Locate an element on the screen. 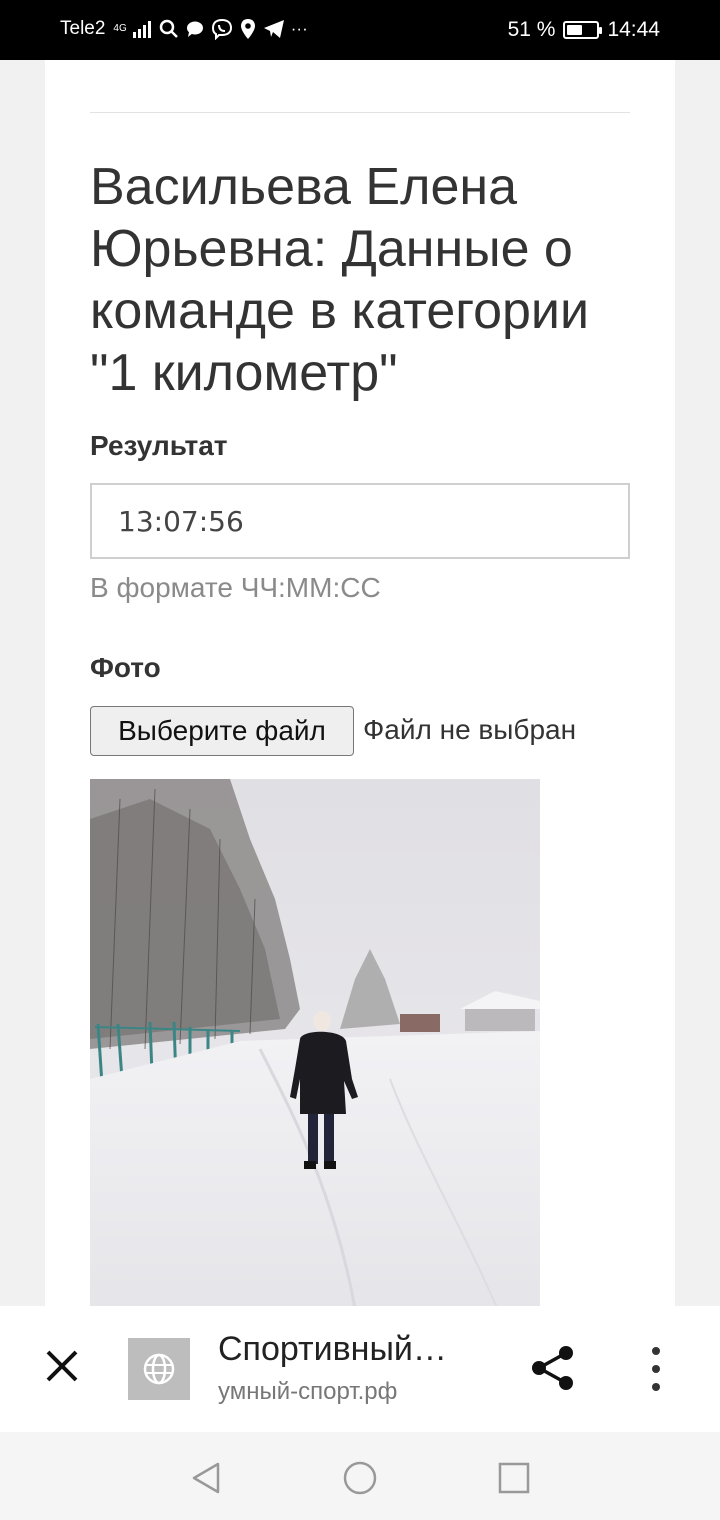 This screenshot has width=720, height=1520. file-status: Файл не выбран is located at coordinates (470, 729).